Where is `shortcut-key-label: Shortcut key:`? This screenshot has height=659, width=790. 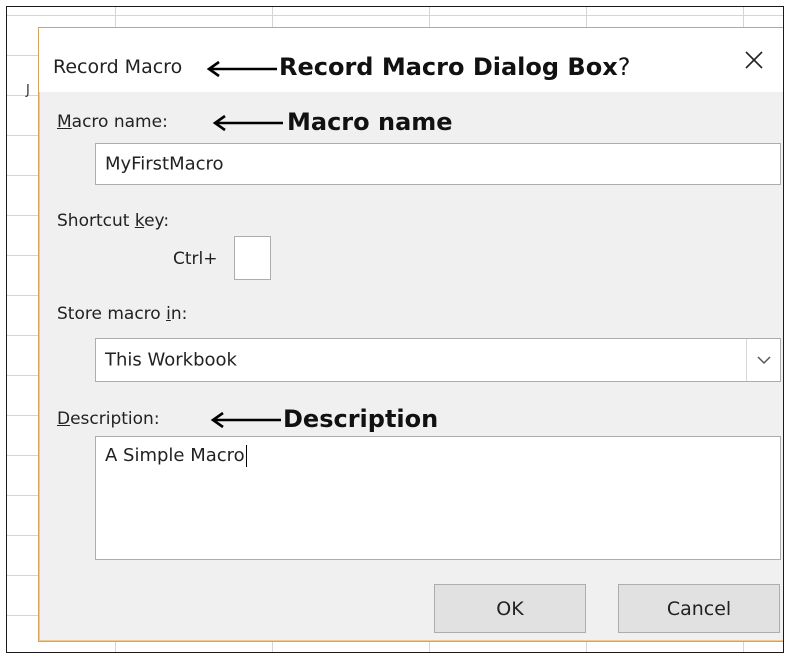 shortcut-key-label: Shortcut key: is located at coordinates (113, 221).